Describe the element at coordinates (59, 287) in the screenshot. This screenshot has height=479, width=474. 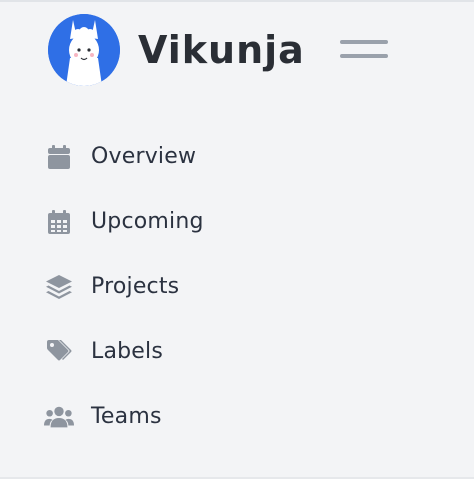
I see `layers-icon` at that location.